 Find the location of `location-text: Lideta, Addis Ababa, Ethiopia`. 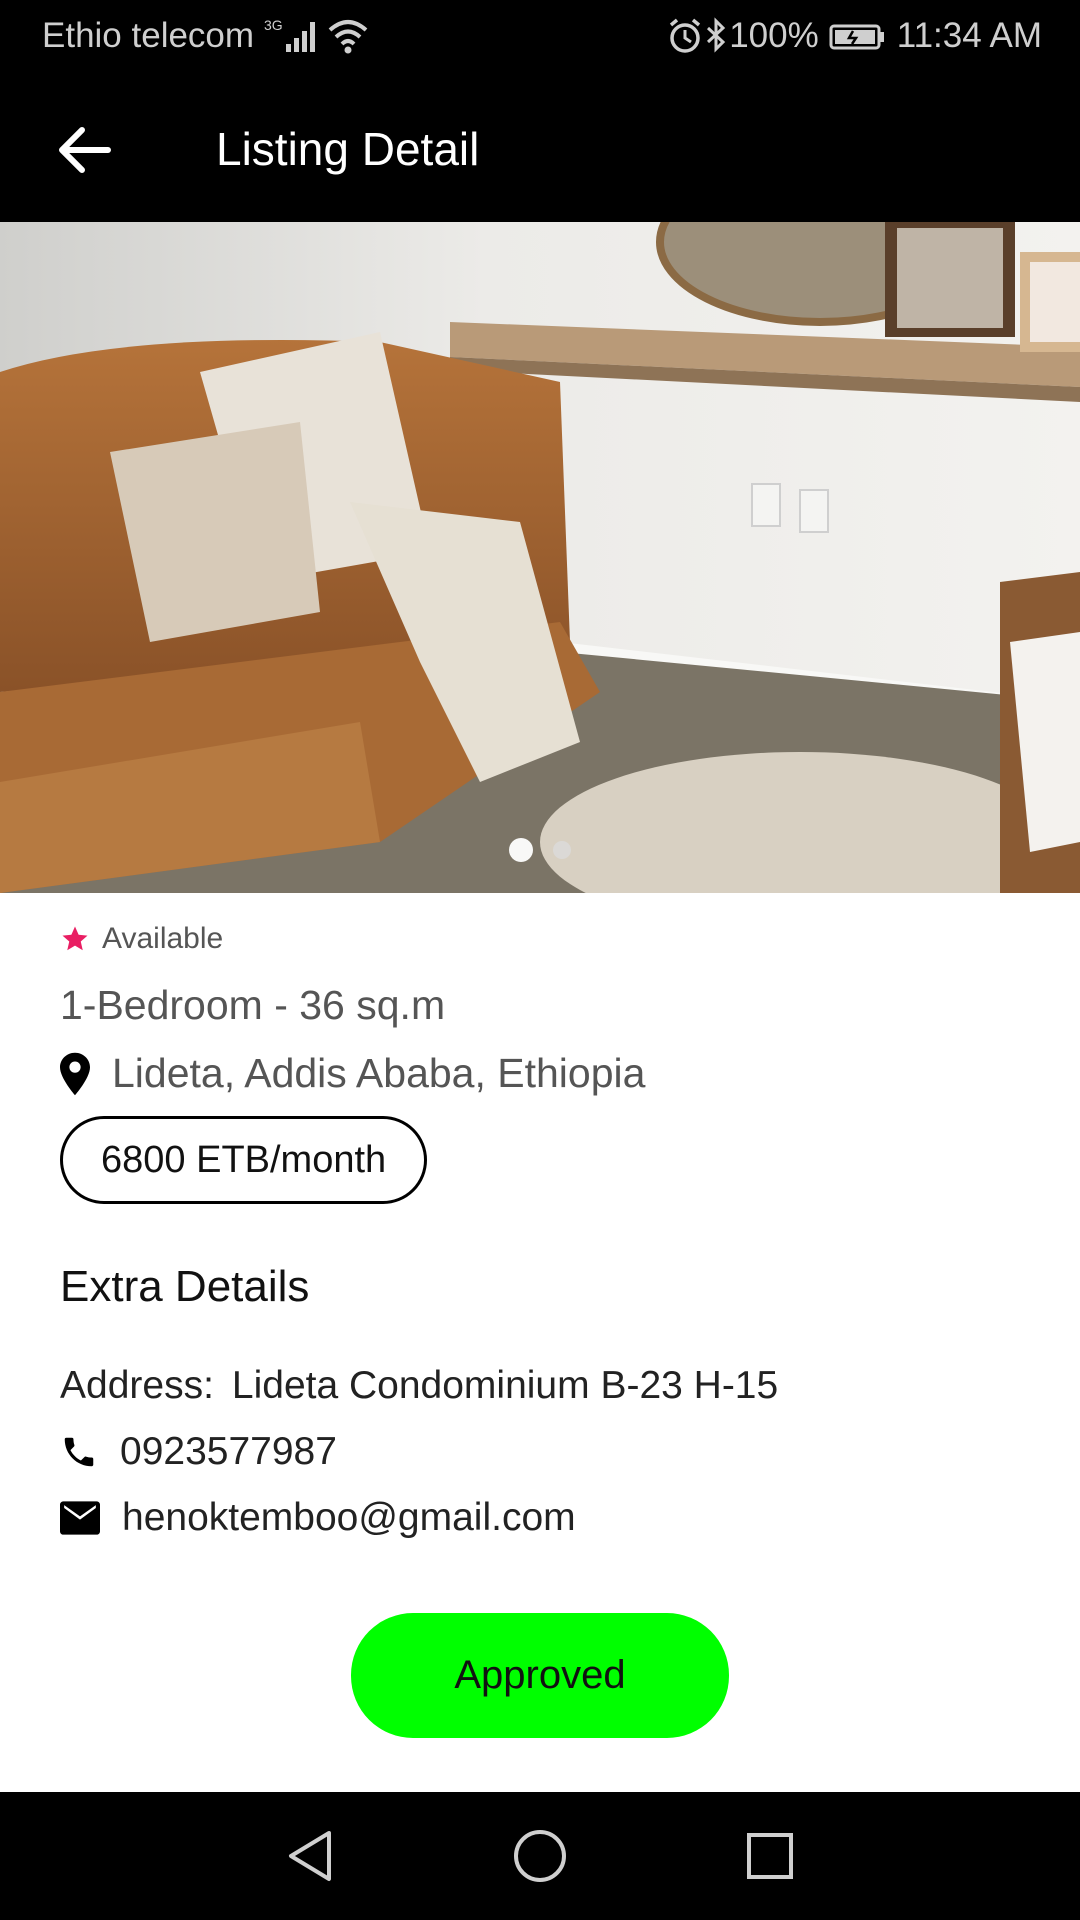

location-text: Lideta, Addis Ababa, Ethiopia is located at coordinates (379, 1073).